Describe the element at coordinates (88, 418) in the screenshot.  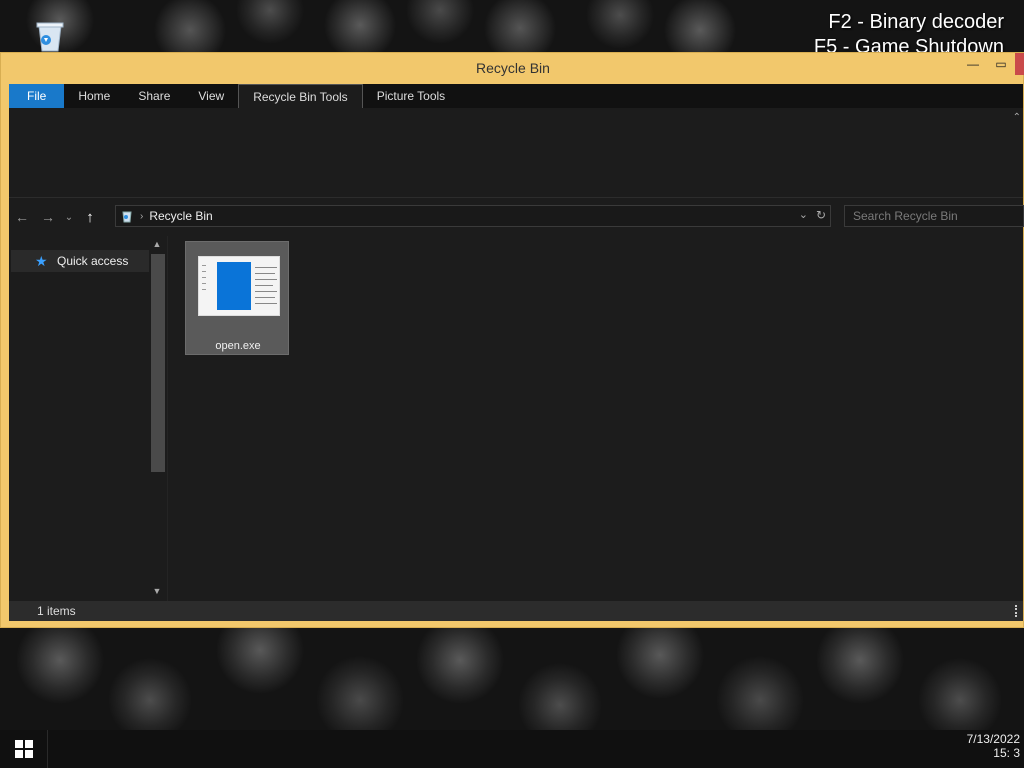
I see `navigation-pane: ★ Quick access ▲ ▼` at that location.